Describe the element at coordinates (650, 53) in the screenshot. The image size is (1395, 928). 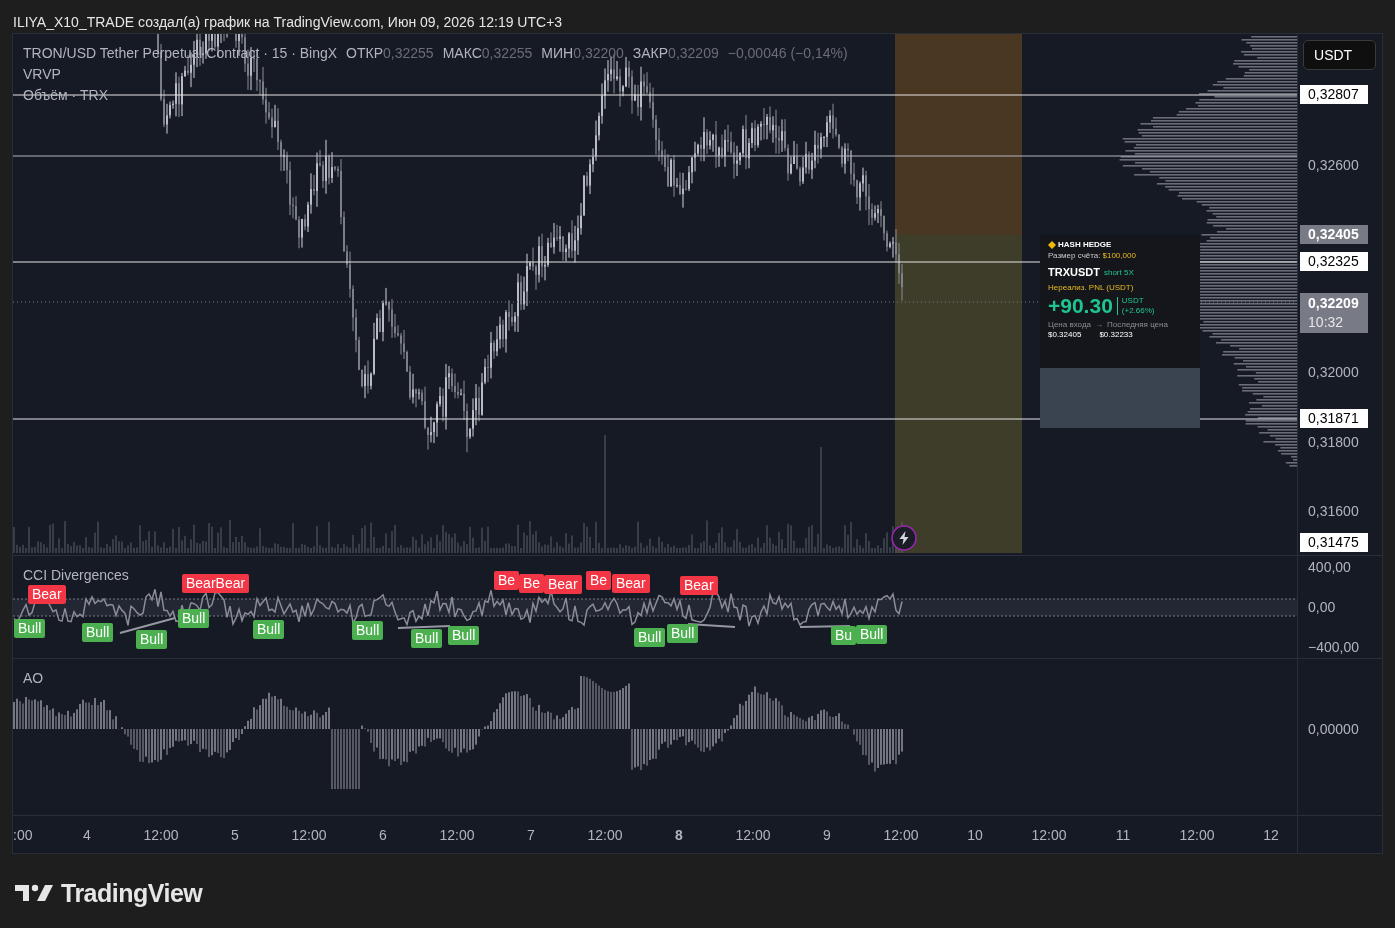
I see `ohlc-label: ЗАКР` at that location.